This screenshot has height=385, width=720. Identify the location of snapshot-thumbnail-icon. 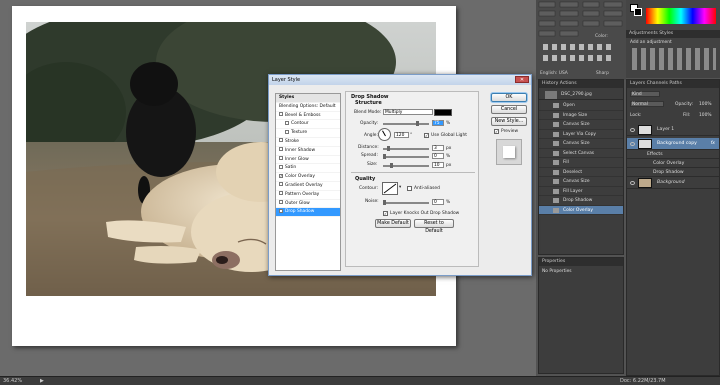
(551, 95).